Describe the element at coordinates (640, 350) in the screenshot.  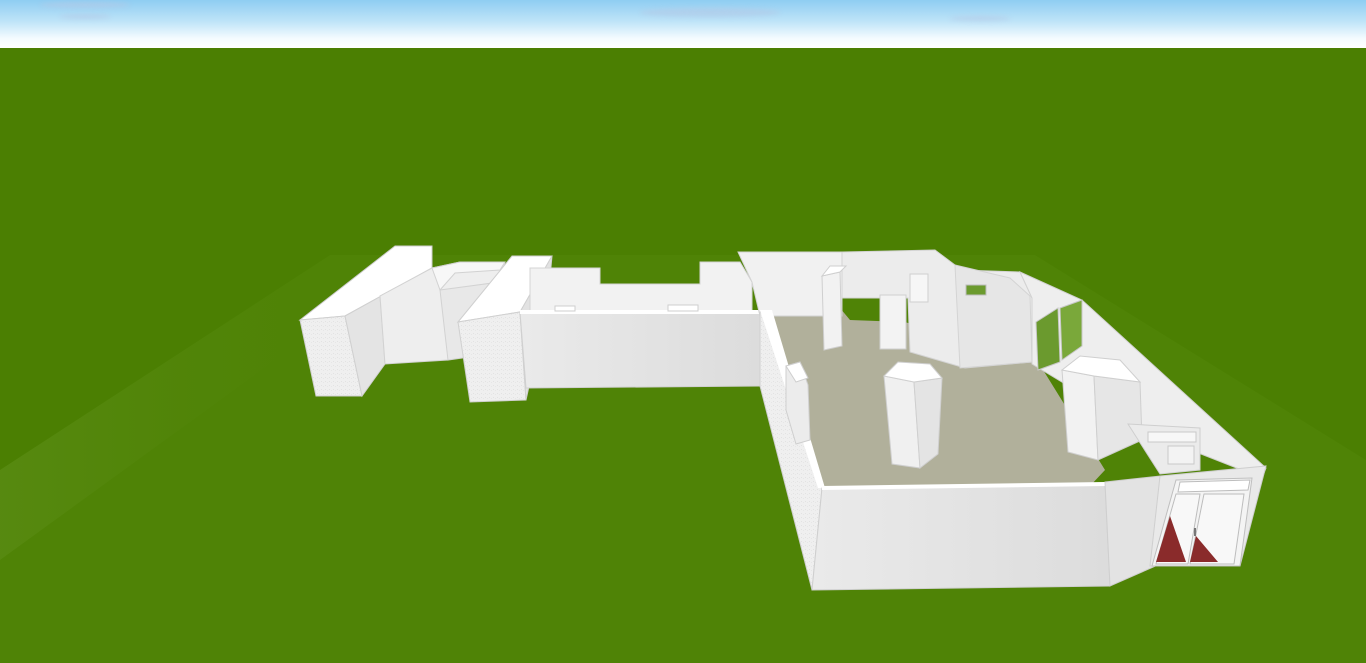
I see `corridor-front-wall` at that location.